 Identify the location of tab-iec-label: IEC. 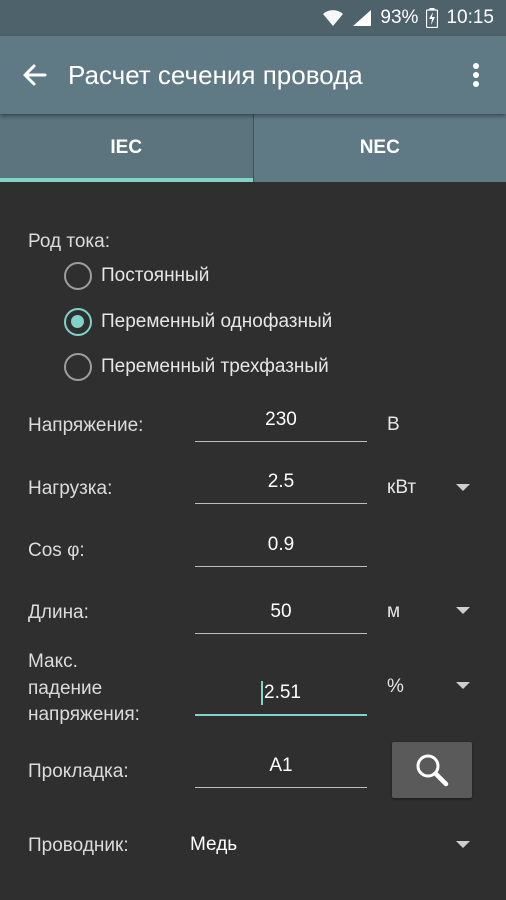
(126, 147).